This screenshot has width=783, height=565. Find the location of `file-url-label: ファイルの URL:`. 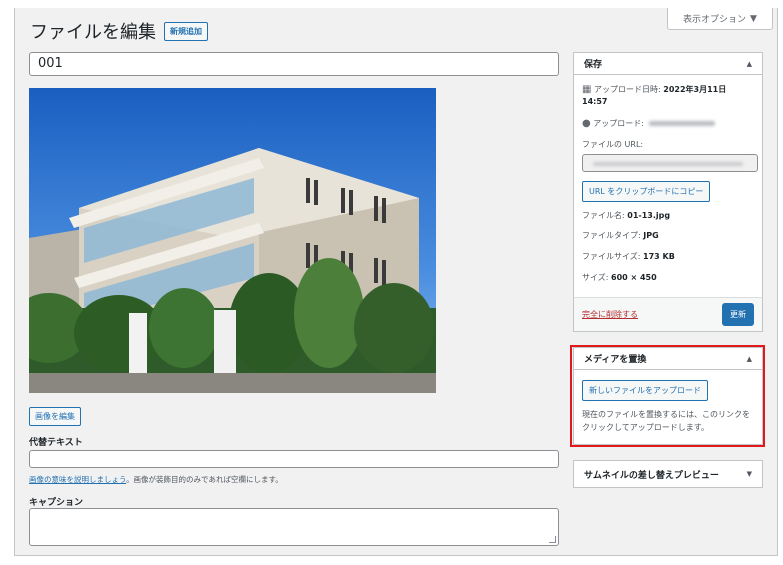

file-url-label: ファイルの URL: is located at coordinates (613, 144).